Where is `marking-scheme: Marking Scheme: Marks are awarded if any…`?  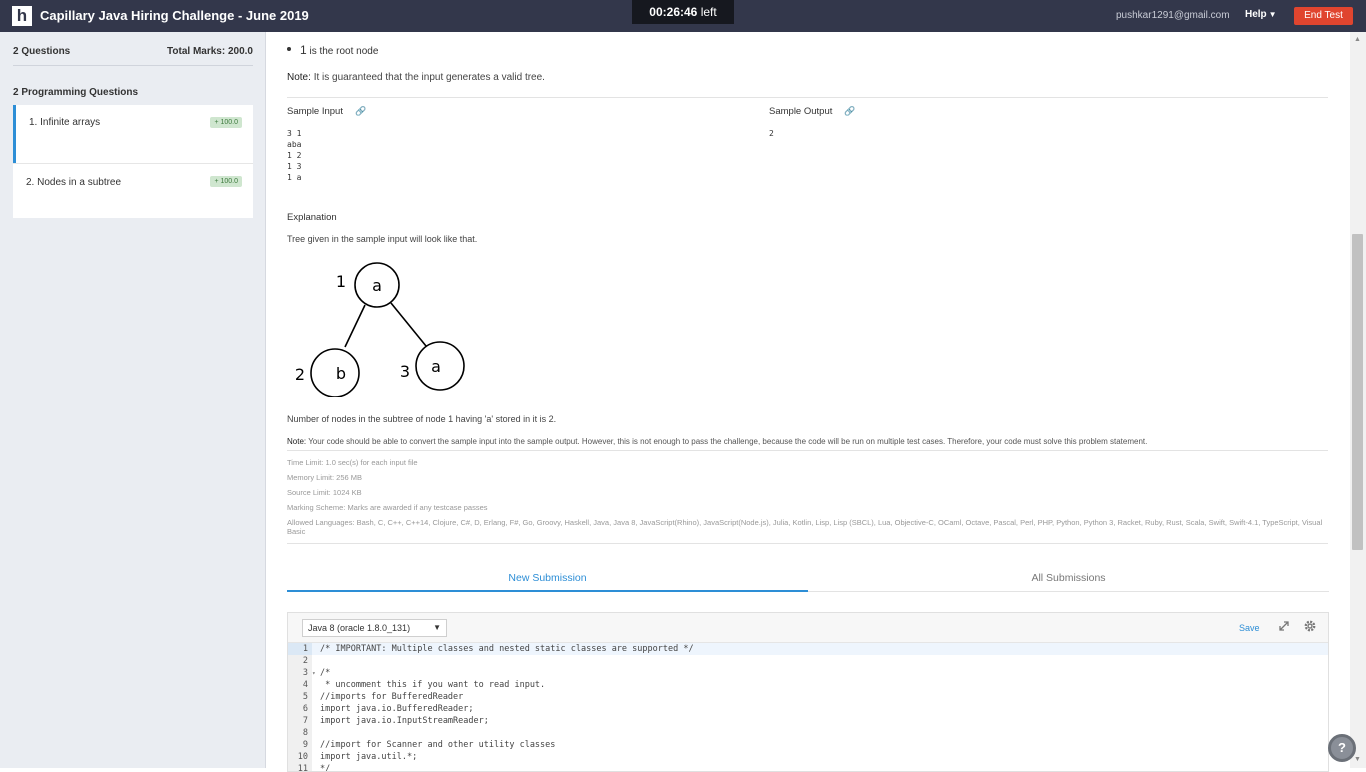 marking-scheme: Marking Scheme: Marks are awarded if any… is located at coordinates (387, 507).